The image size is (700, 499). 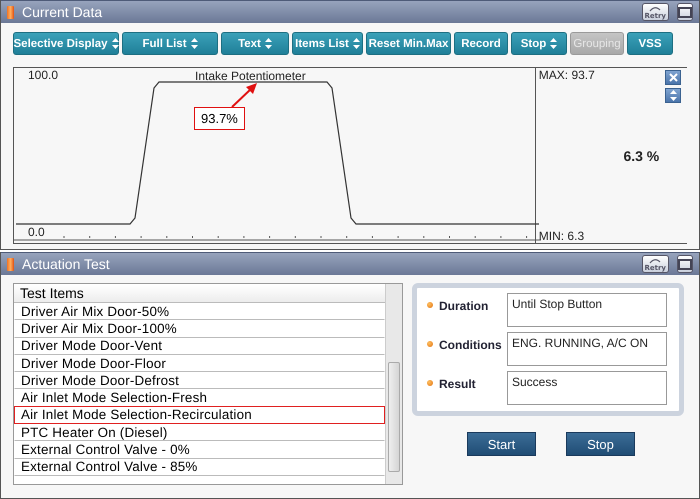 What do you see at coordinates (36, 232) in the screenshot?
I see `axis-label: 0.0` at bounding box center [36, 232].